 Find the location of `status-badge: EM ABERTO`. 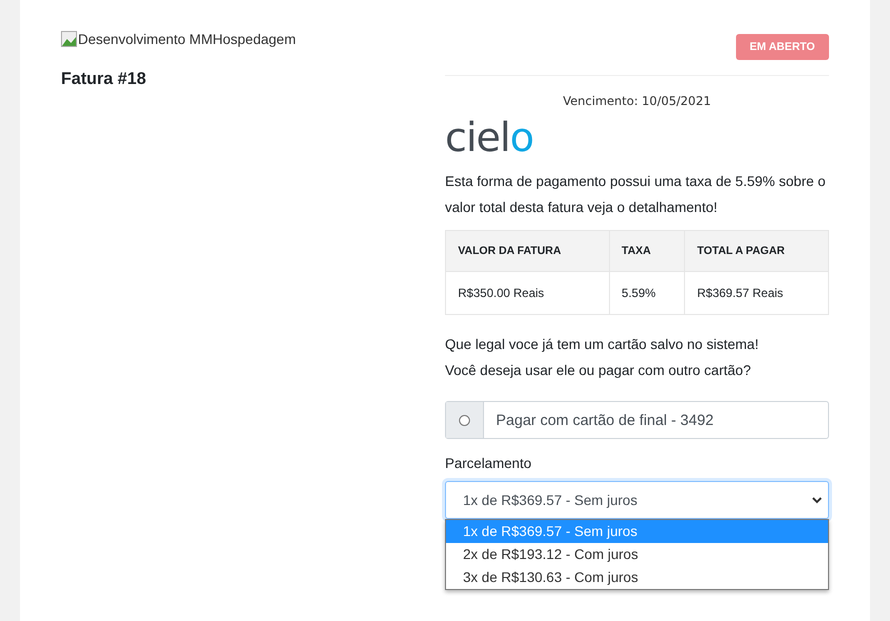

status-badge: EM ABERTO is located at coordinates (782, 47).